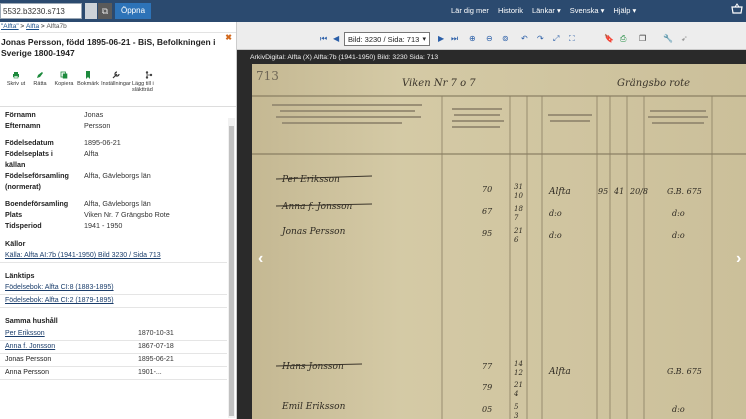 This screenshot has height=419, width=746. I want to click on entry-year: 05, so click(487, 409).